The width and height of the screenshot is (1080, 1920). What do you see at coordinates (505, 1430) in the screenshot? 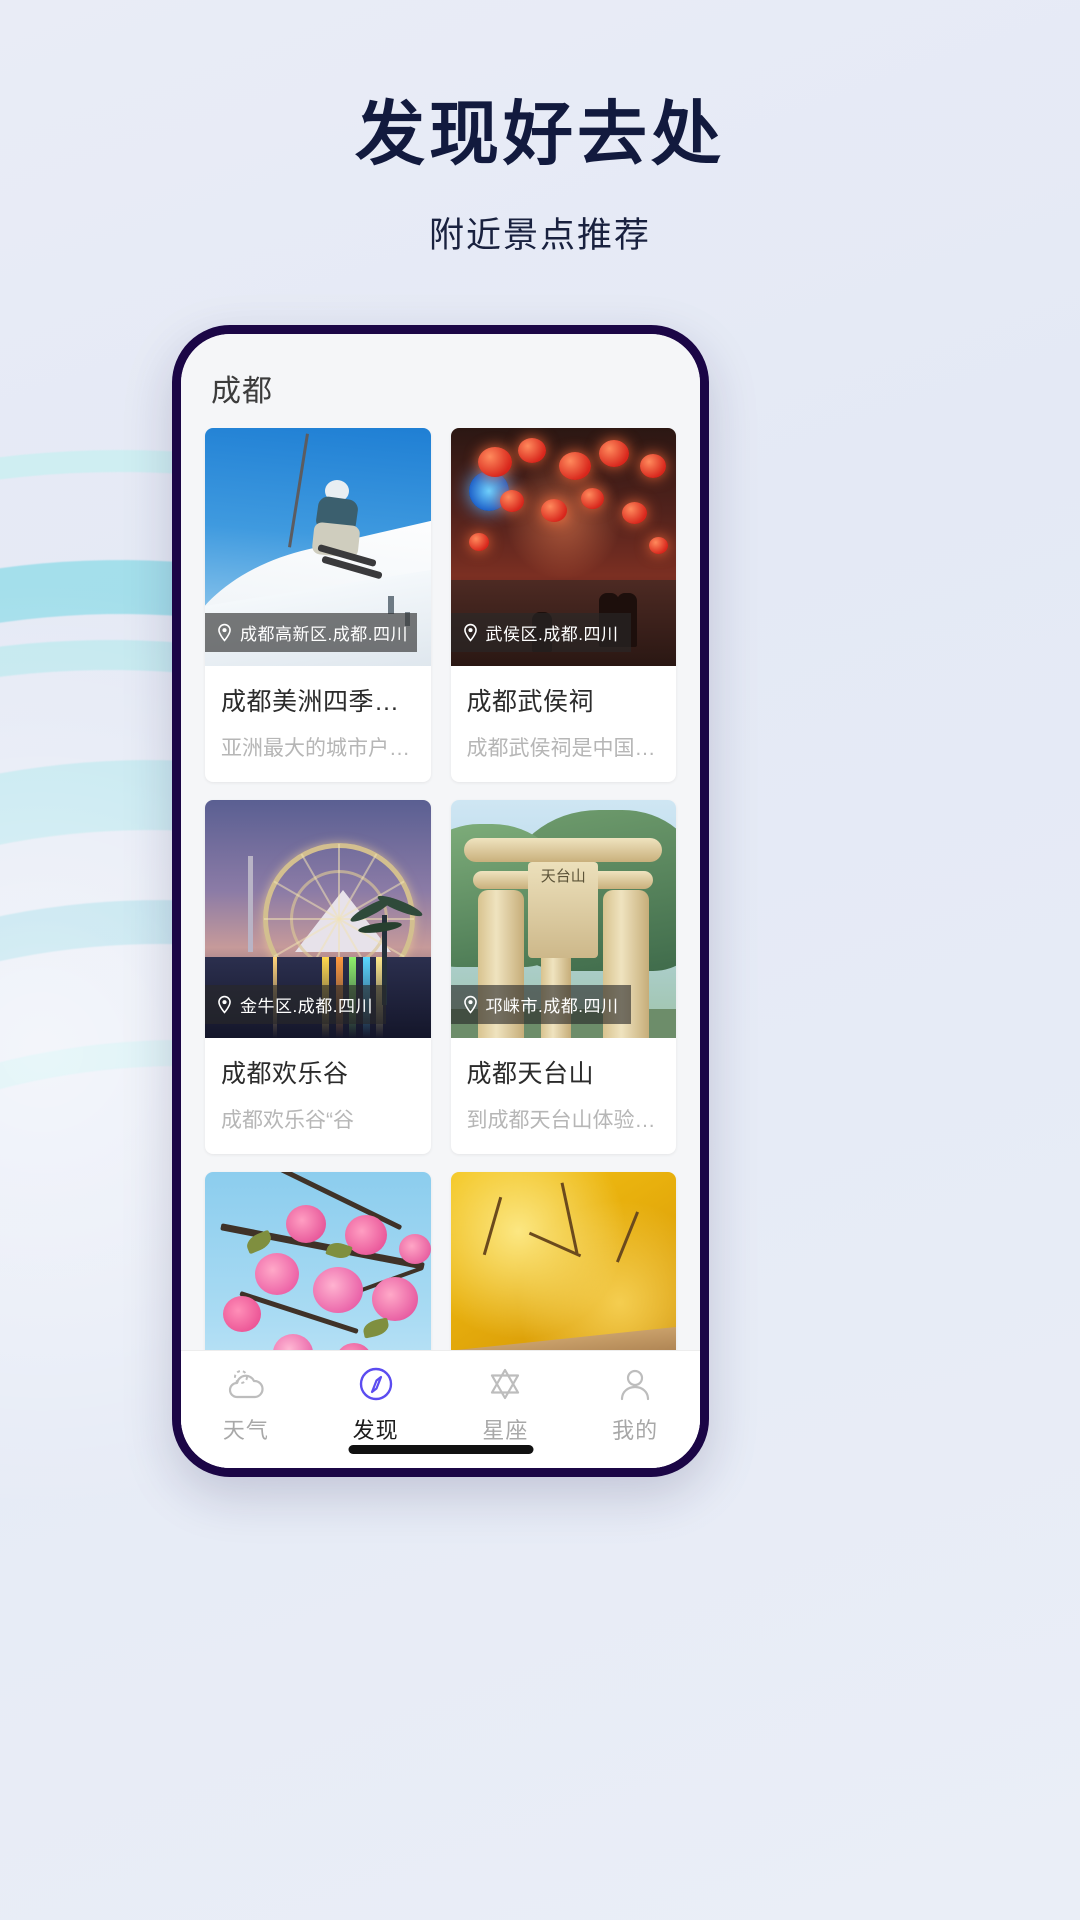
I see `tab-label: 星座` at bounding box center [505, 1430].